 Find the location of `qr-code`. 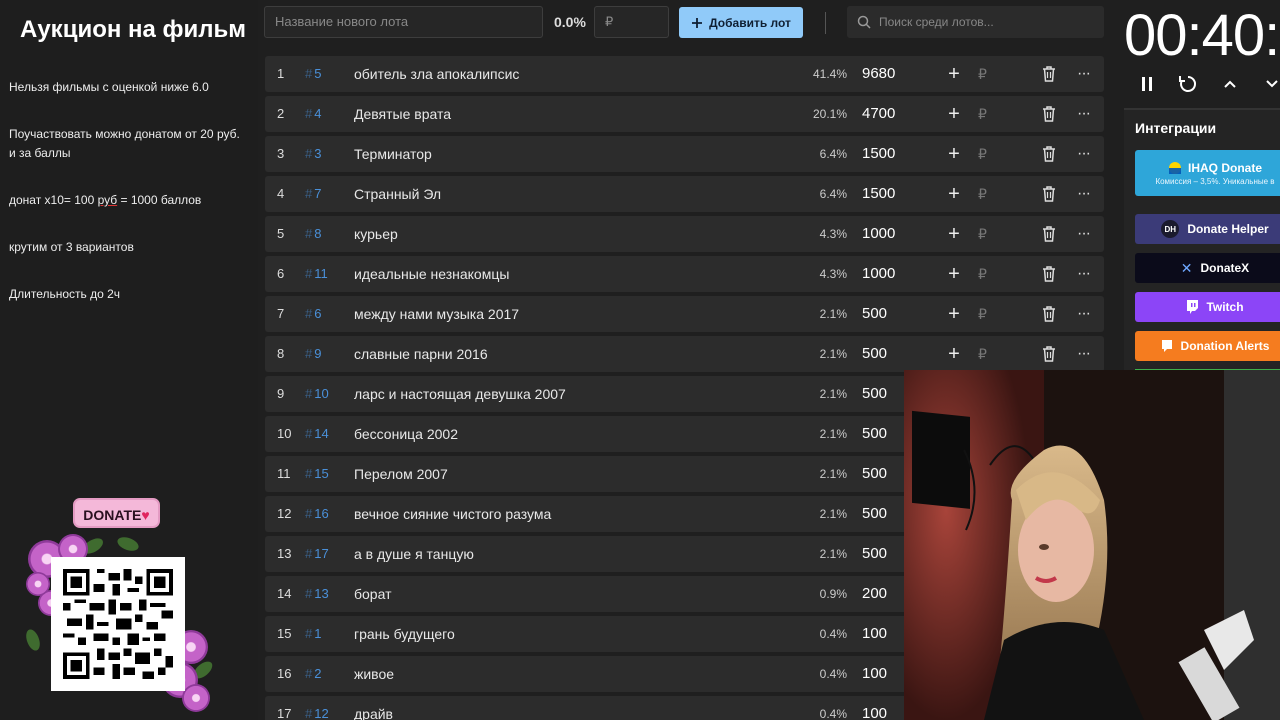

qr-code is located at coordinates (118, 624).